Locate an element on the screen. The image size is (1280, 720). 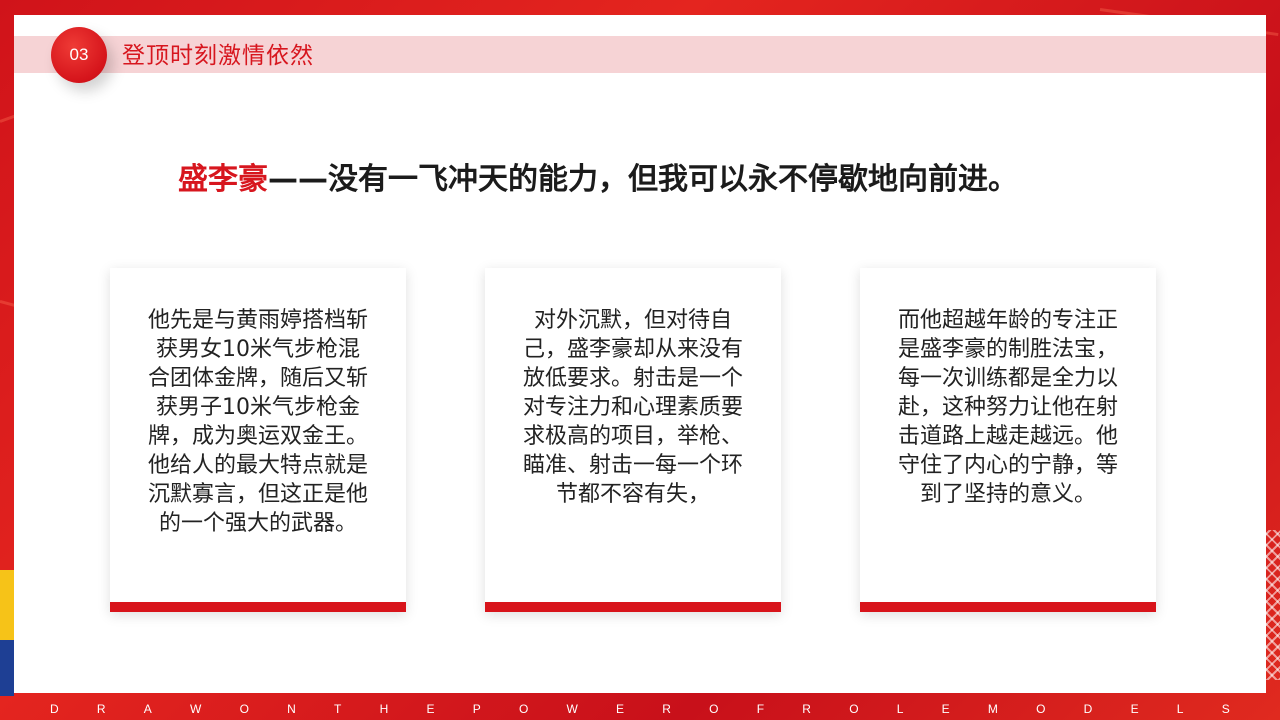
decorative-tower is located at coordinates (1272, 605).